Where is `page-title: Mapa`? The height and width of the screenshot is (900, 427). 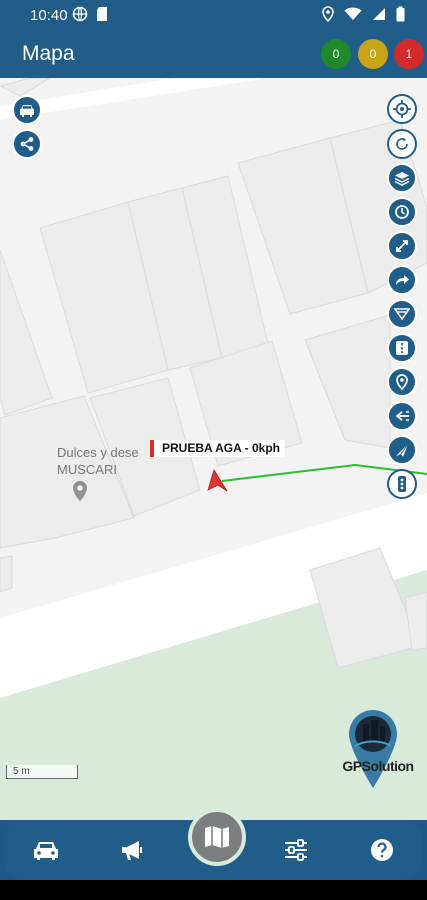
page-title: Mapa is located at coordinates (48, 53).